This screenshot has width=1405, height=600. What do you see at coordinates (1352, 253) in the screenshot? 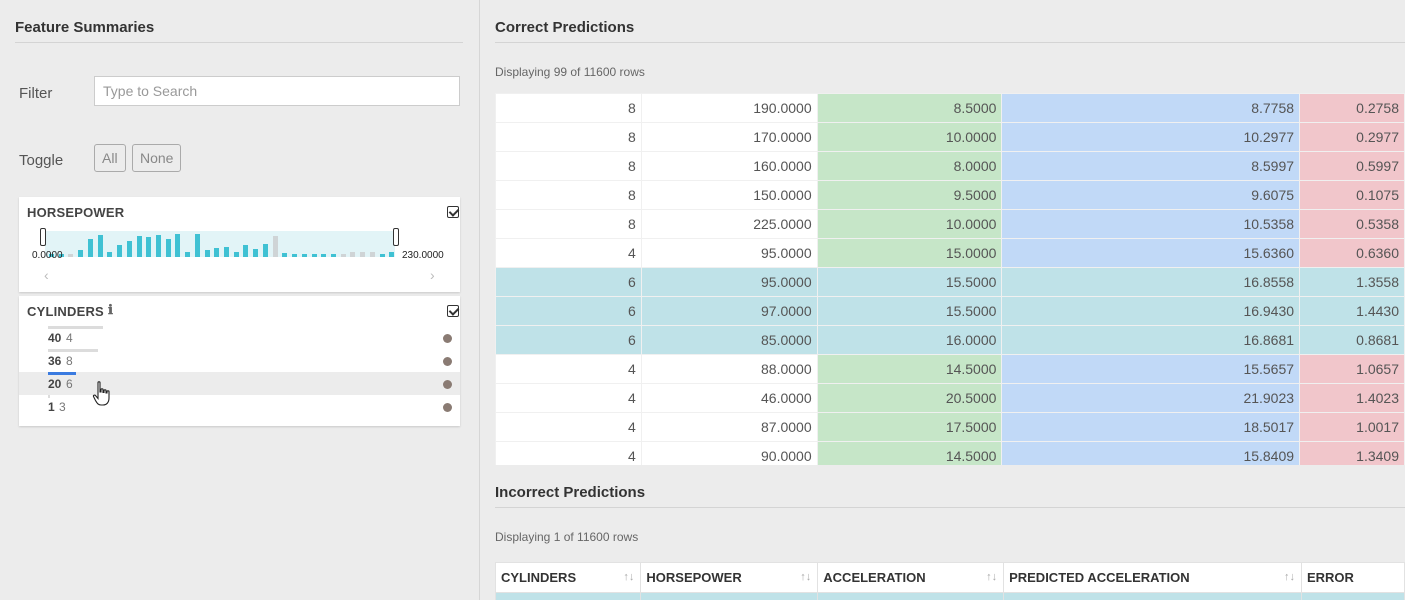
I see `table-cell: 0.6360` at bounding box center [1352, 253].